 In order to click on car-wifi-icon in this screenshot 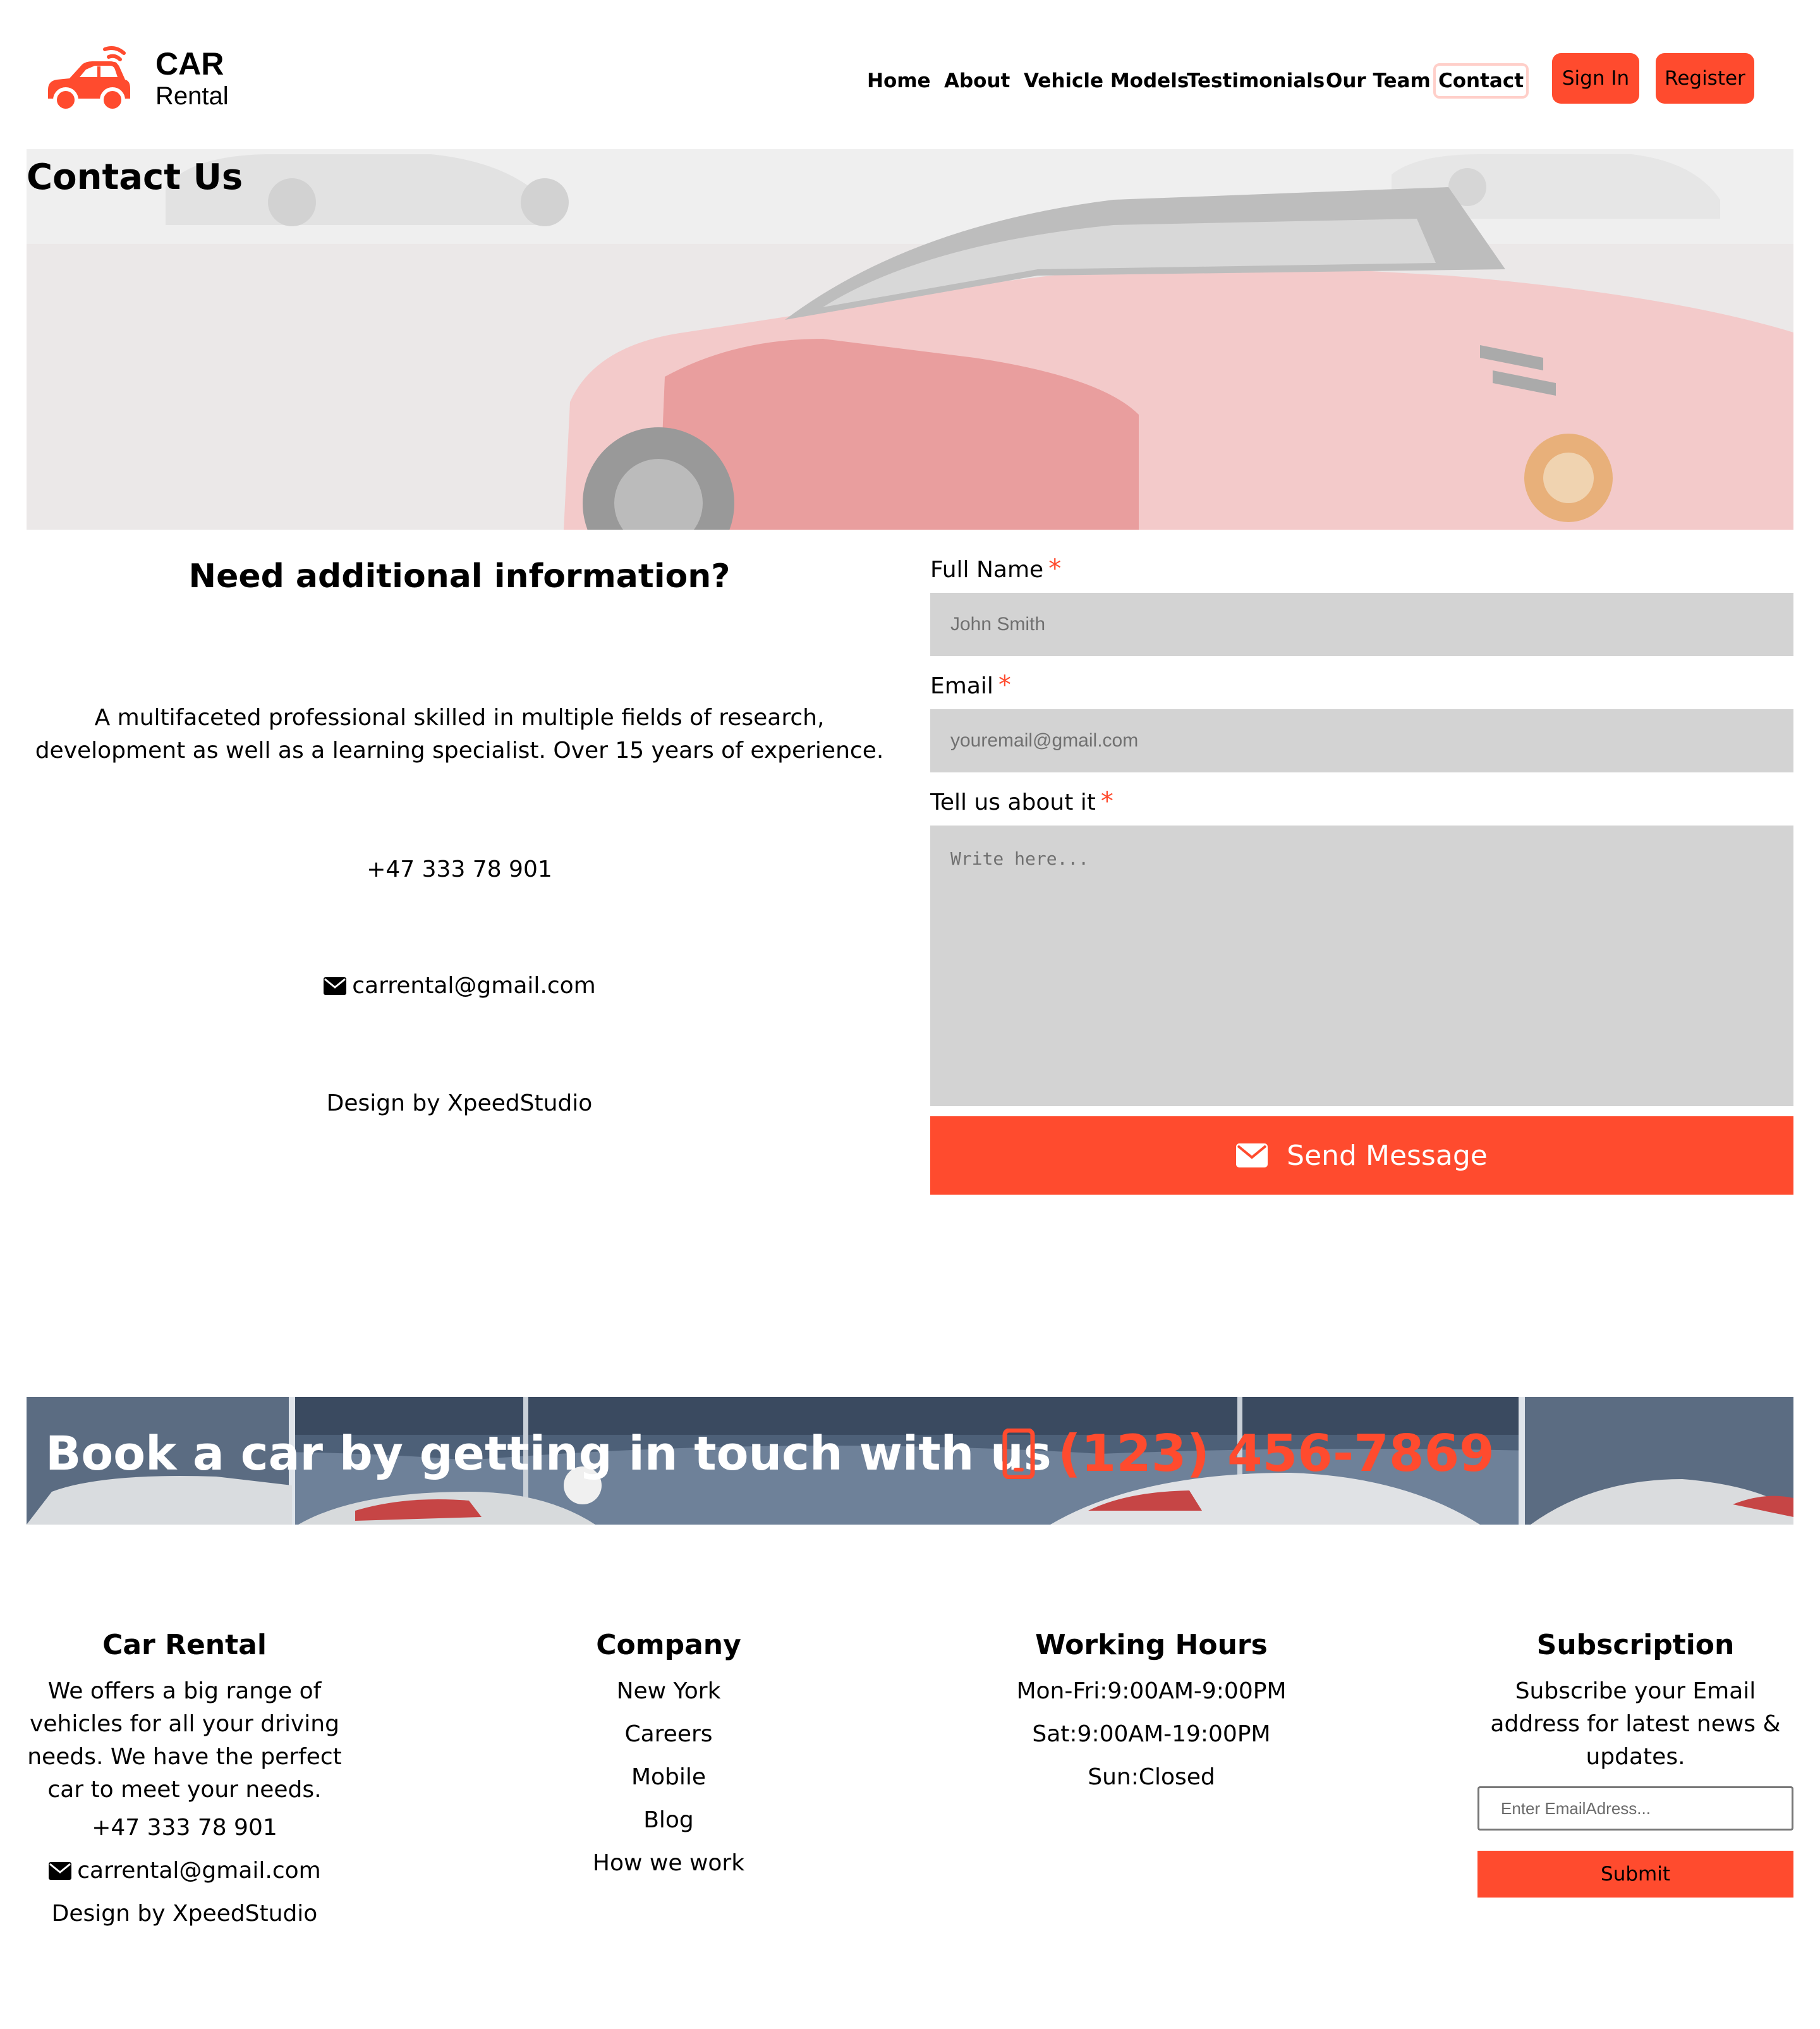, I will do `click(89, 79)`.